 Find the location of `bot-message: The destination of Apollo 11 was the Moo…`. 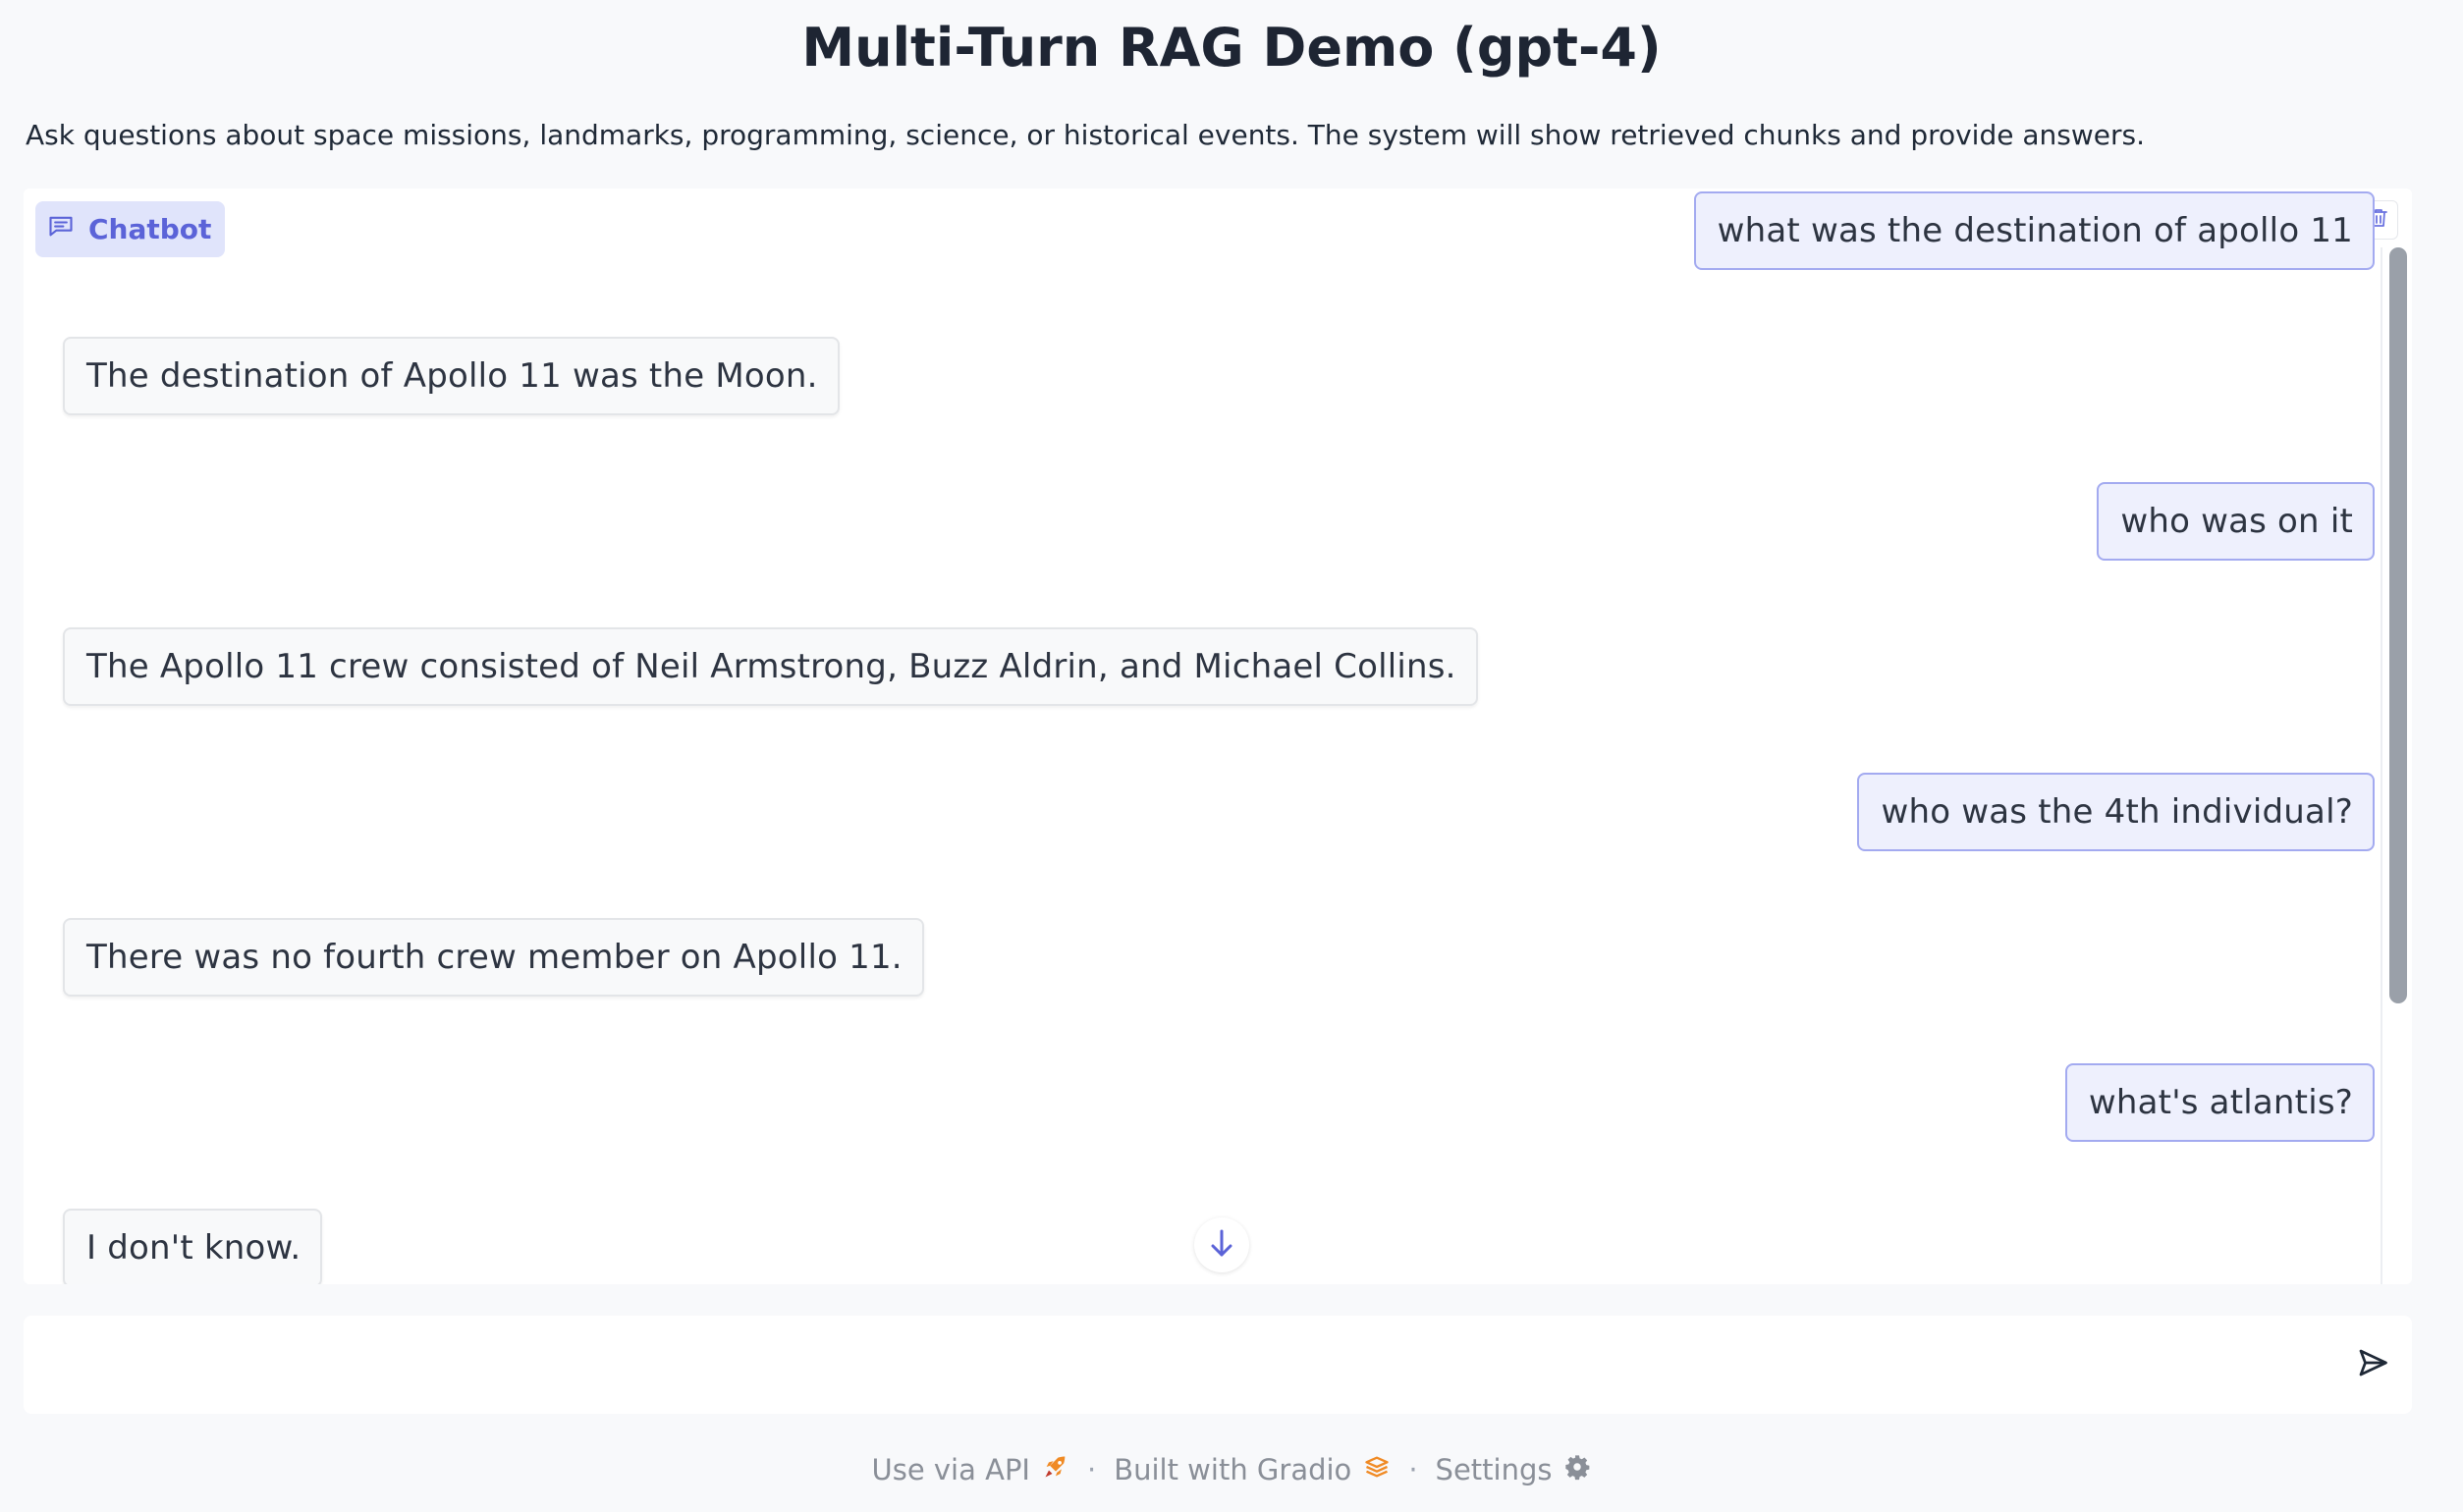

bot-message: The destination of Apollo 11 was the Moo… is located at coordinates (452, 376).